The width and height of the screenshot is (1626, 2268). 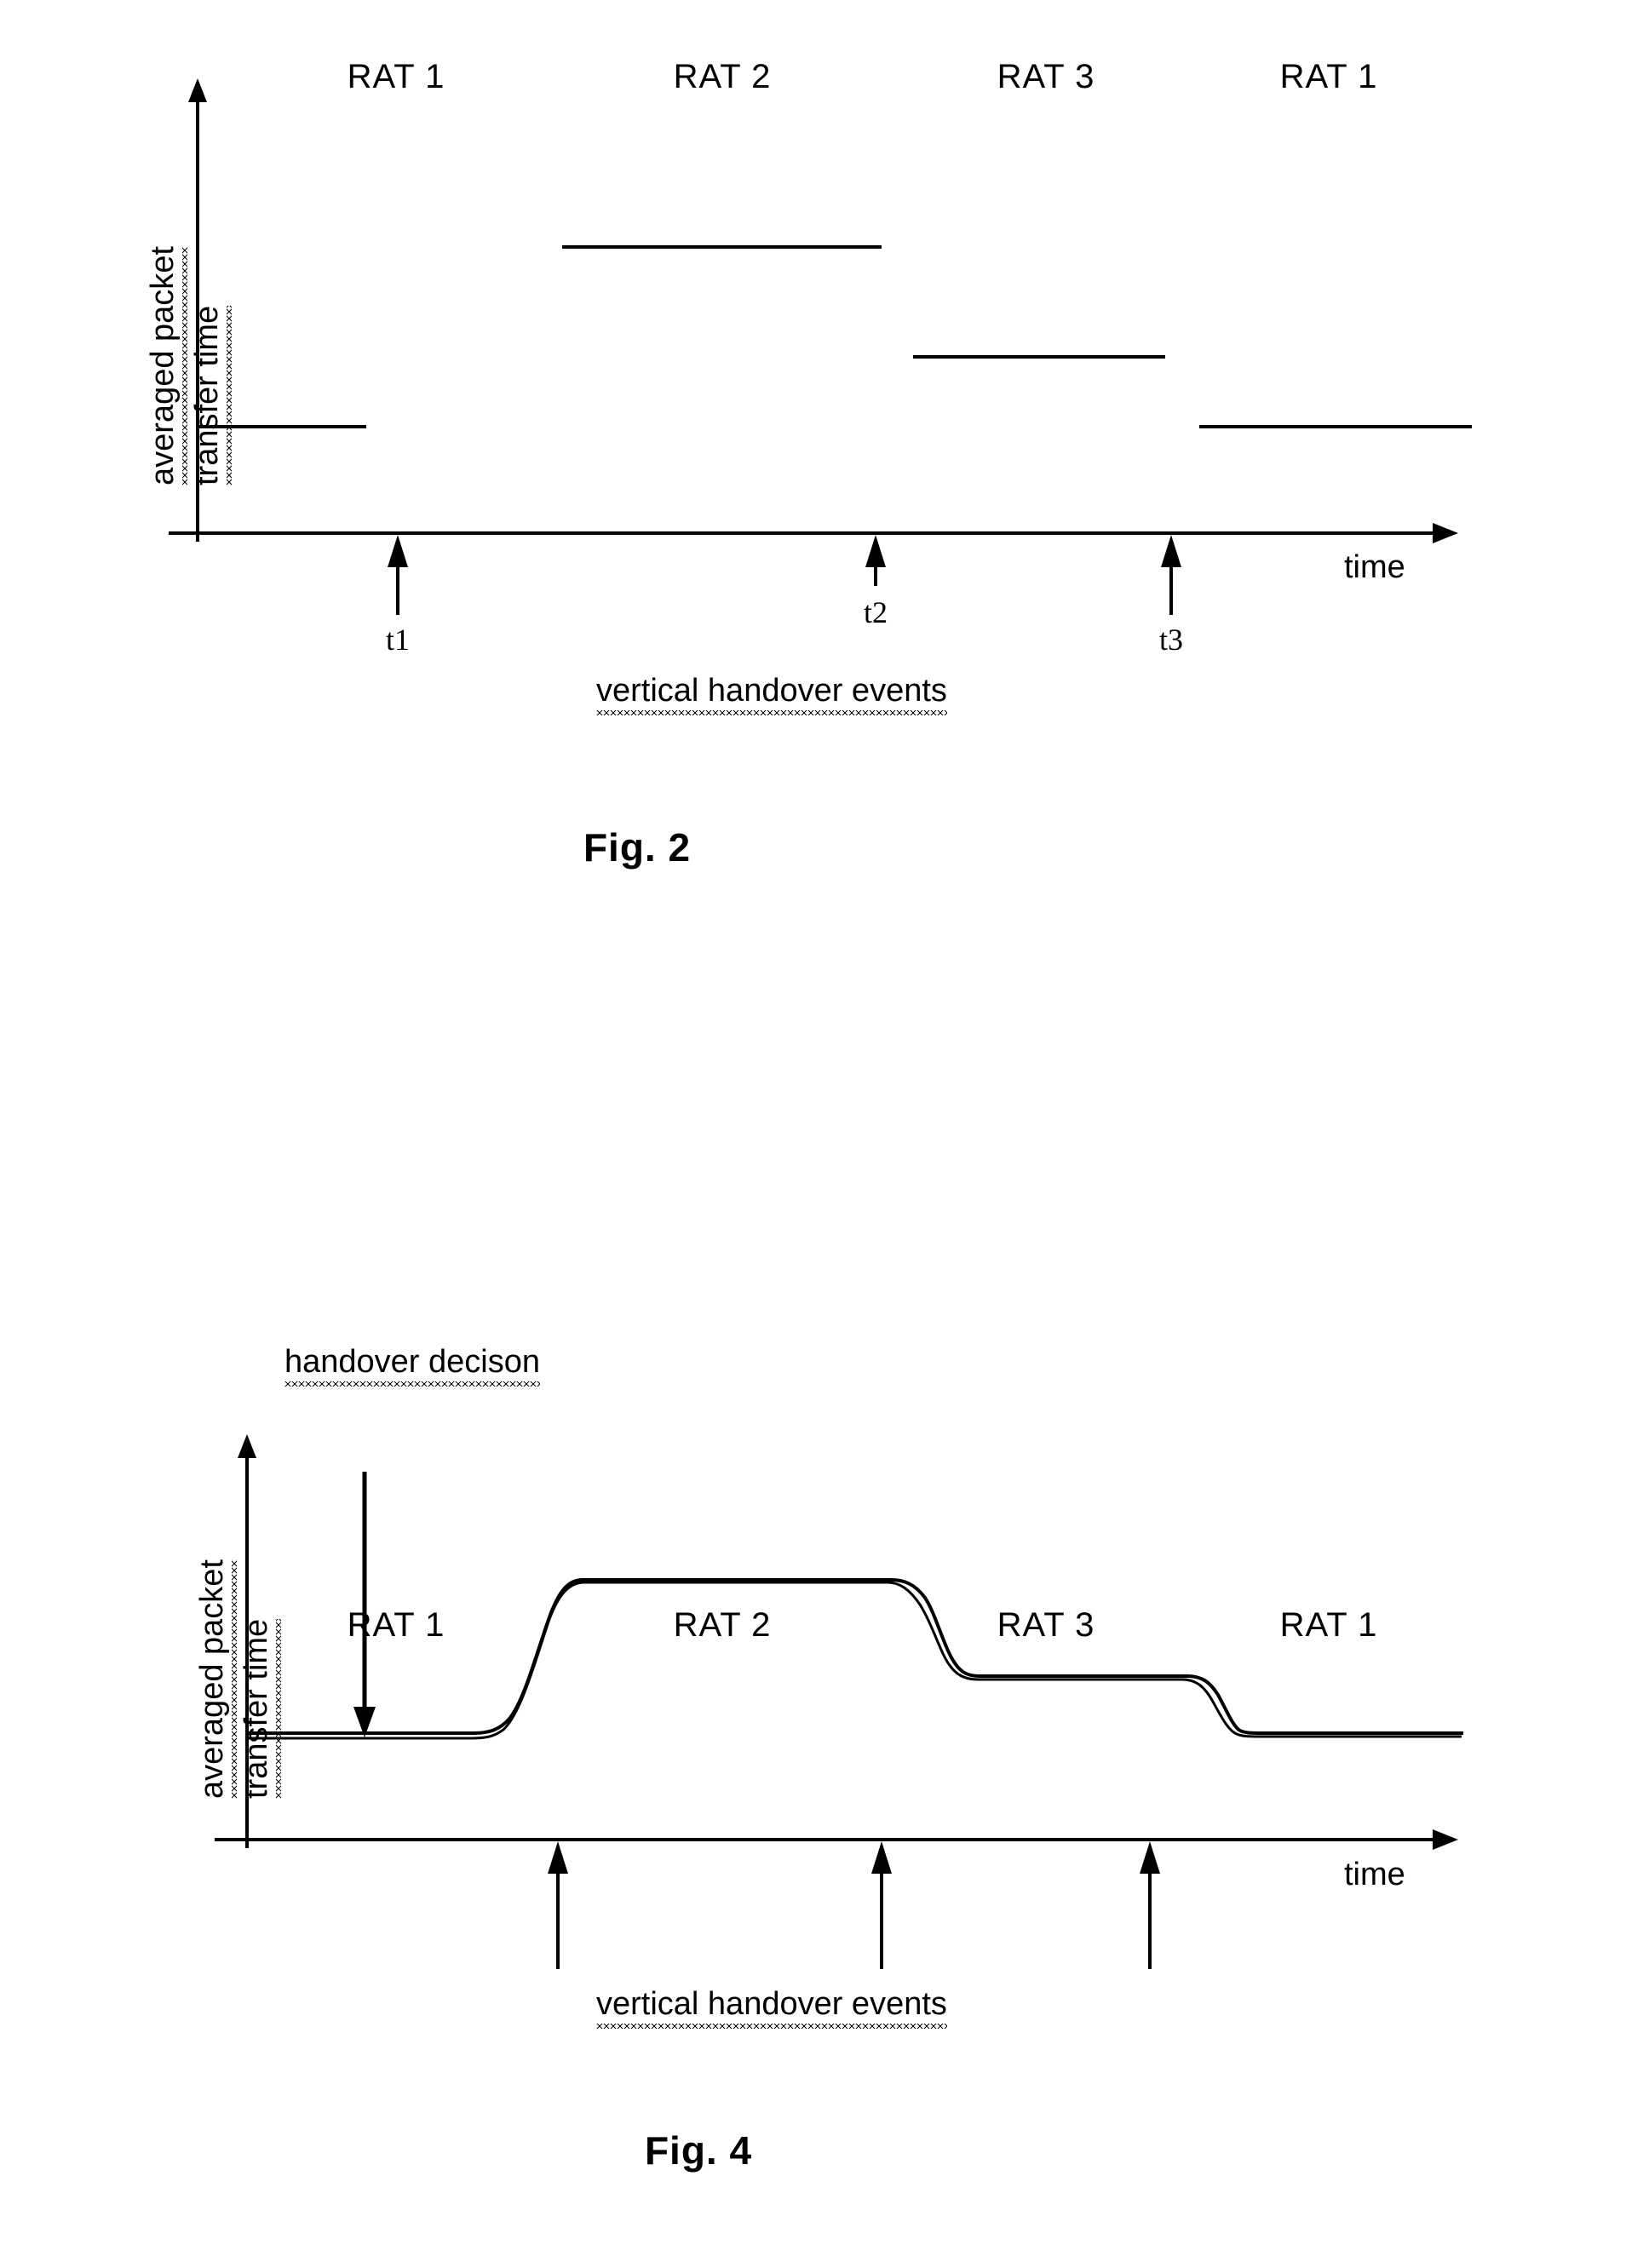 I want to click on figure-4-caption: Fig. 4, so click(x=698, y=2150).